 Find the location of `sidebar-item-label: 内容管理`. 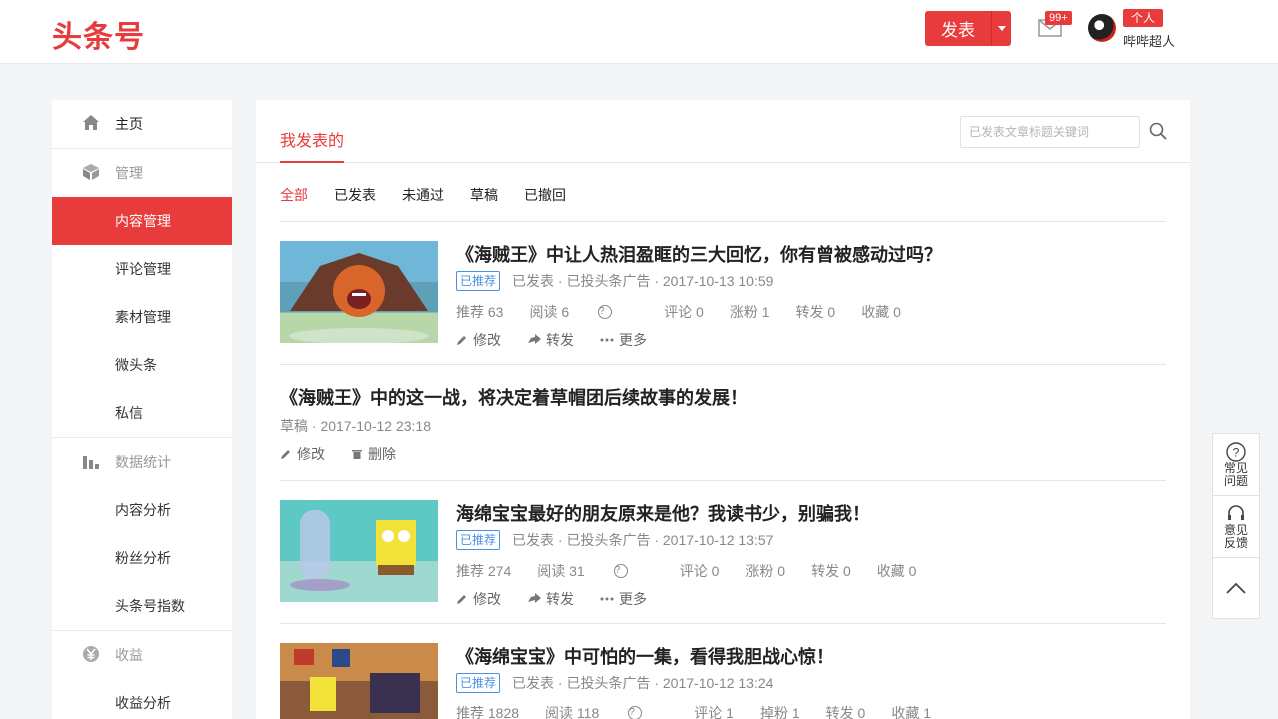

sidebar-item-label: 内容管理 is located at coordinates (143, 221).